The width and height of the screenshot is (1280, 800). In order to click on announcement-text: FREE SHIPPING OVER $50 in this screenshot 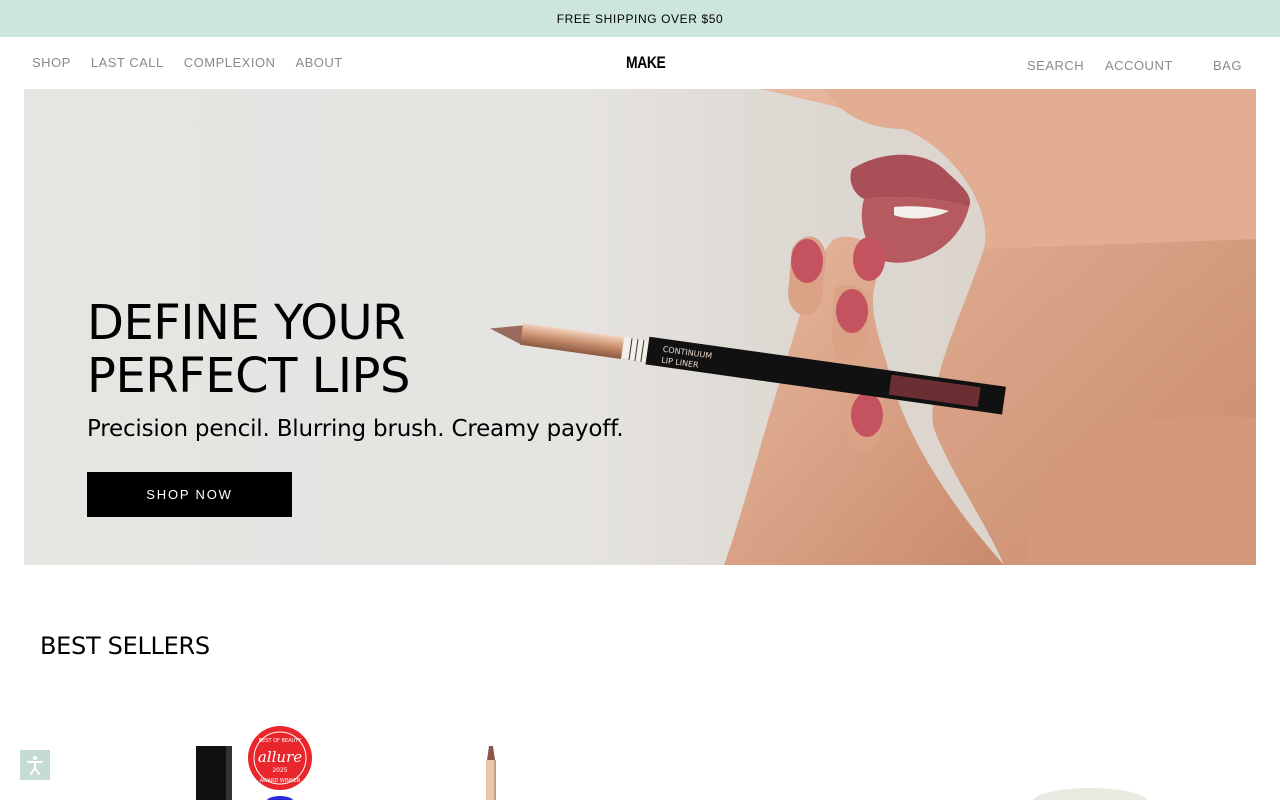, I will do `click(640, 18)`.